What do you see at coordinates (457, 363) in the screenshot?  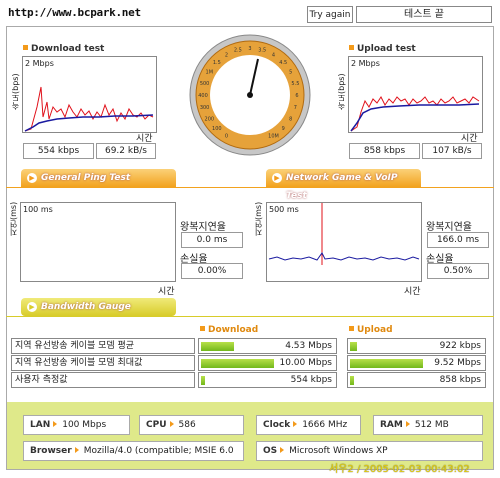 I see `bandwidth-up-value: 9.52 Mbps` at bounding box center [457, 363].